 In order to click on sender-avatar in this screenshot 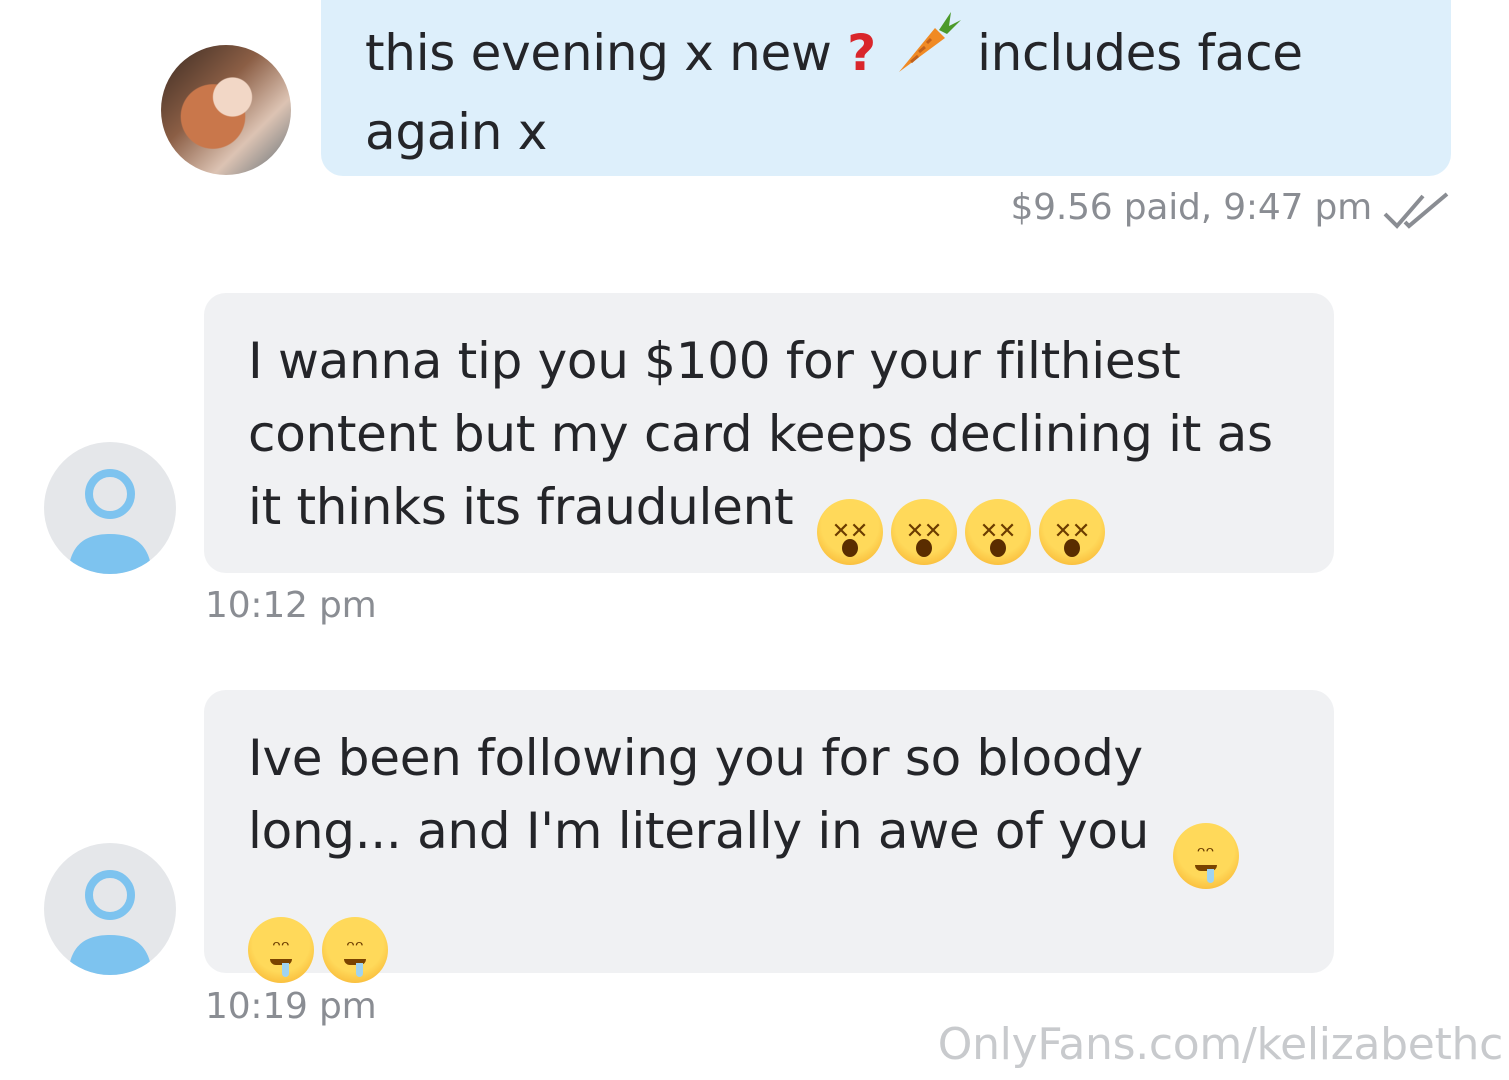, I will do `click(226, 110)`.